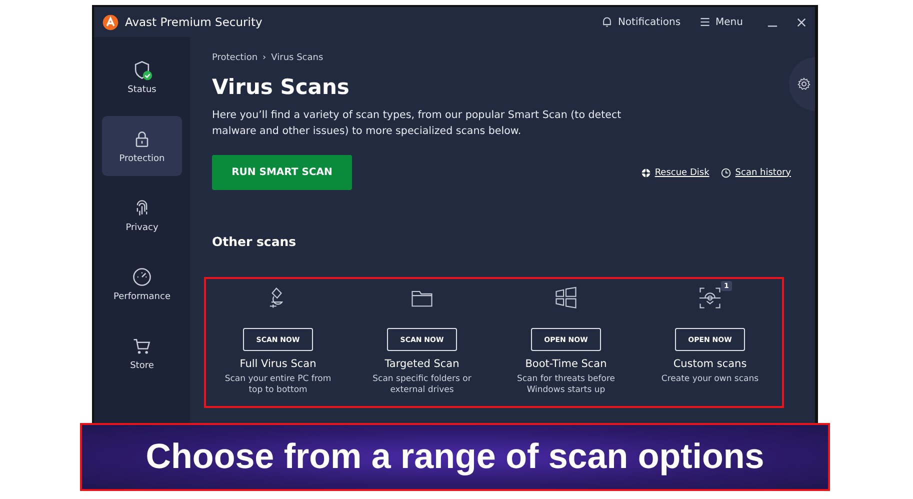  Describe the element at coordinates (566, 298) in the screenshot. I see `windows-icon` at that location.